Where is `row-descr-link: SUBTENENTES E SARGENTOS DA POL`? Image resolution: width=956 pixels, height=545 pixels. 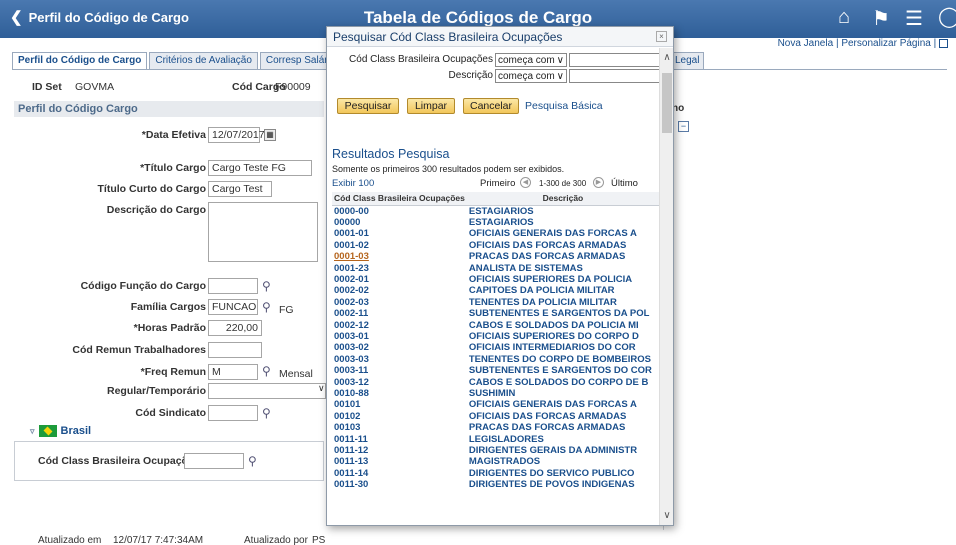 row-descr-link: SUBTENENTES E SARGENTOS DA POL is located at coordinates (563, 313).